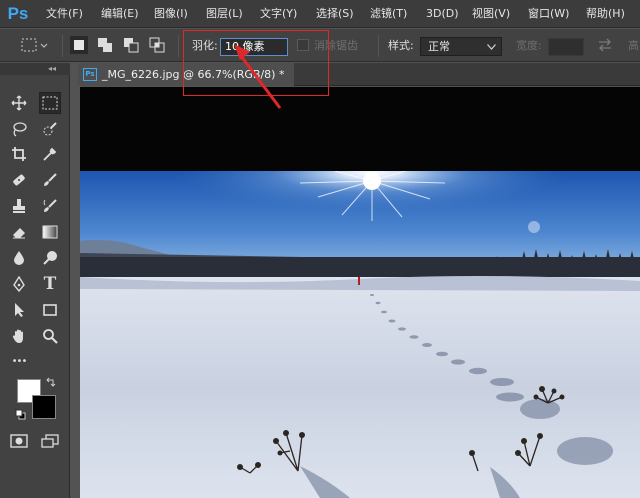  I want to click on rectangle-shape-icon, so click(50, 310).